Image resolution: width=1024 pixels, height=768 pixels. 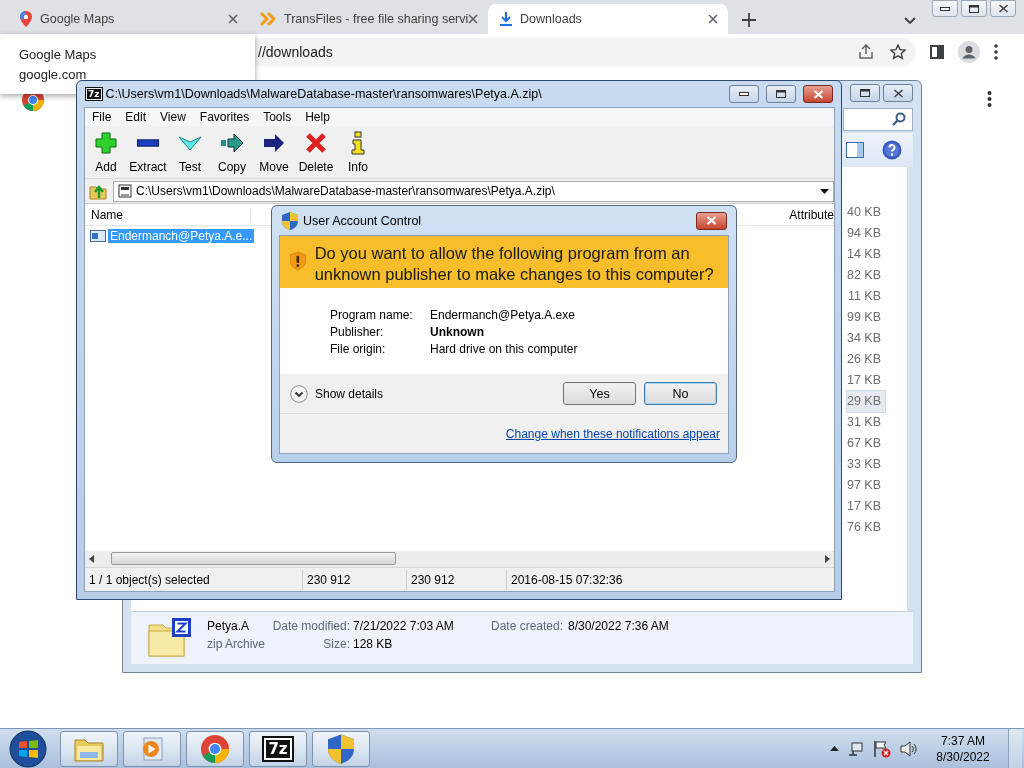 I want to click on browser-tab: Google Maps, so click(x=128, y=19).